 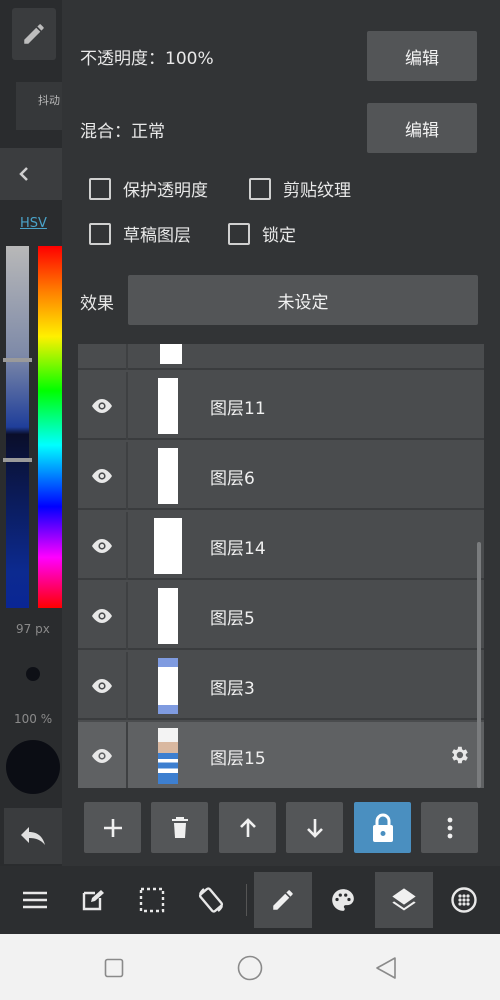 I want to click on undo-icon, so click(x=33, y=836).